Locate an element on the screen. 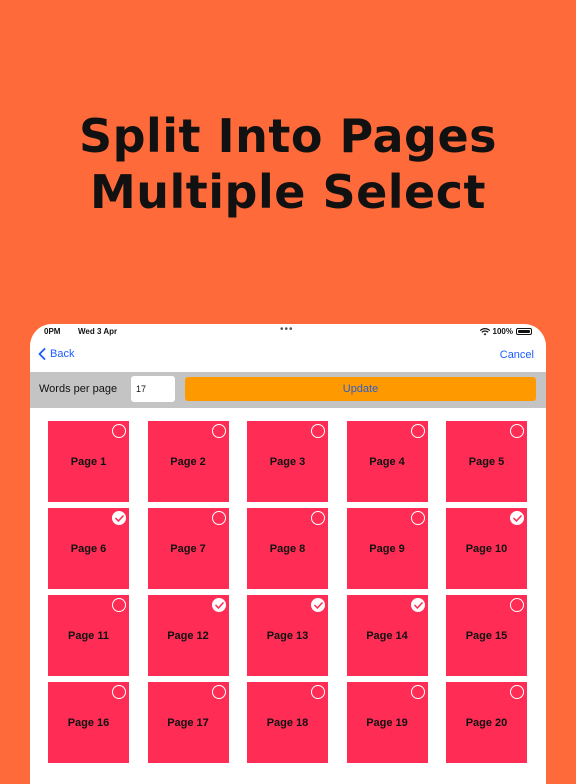  page-label: Page 12 is located at coordinates (188, 635).